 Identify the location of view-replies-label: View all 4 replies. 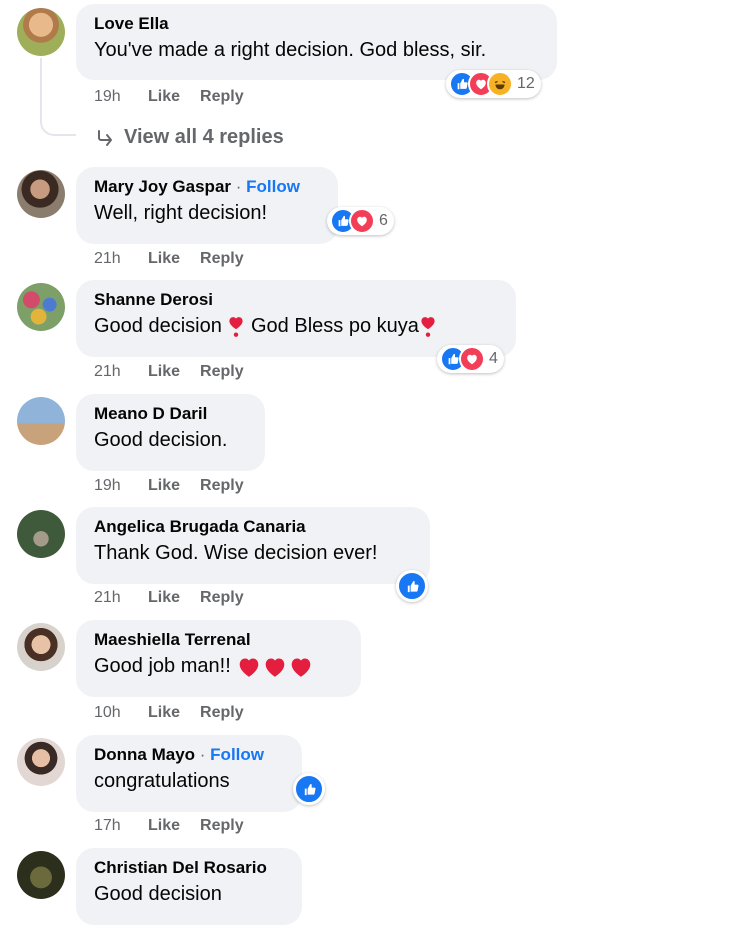
(204, 137).